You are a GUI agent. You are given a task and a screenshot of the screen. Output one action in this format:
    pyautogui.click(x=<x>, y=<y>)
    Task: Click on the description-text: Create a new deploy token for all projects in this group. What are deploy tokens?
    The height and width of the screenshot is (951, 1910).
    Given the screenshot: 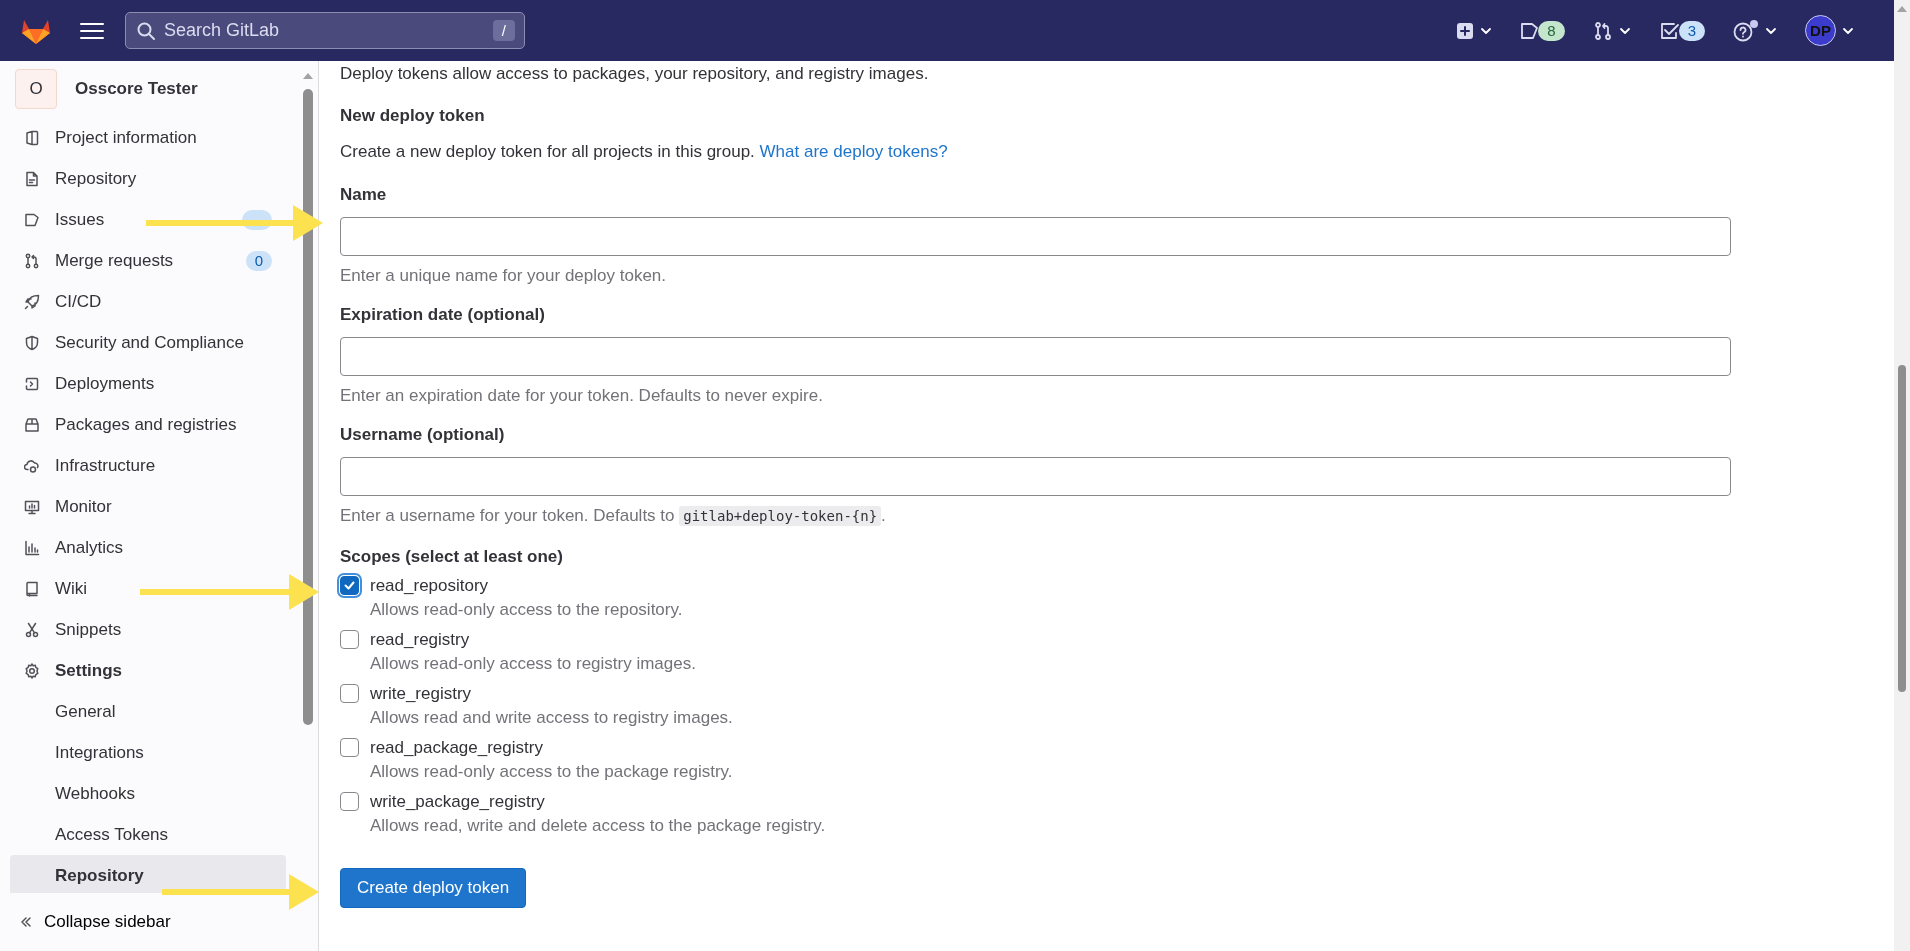 What is the action you would take?
    pyautogui.click(x=644, y=152)
    